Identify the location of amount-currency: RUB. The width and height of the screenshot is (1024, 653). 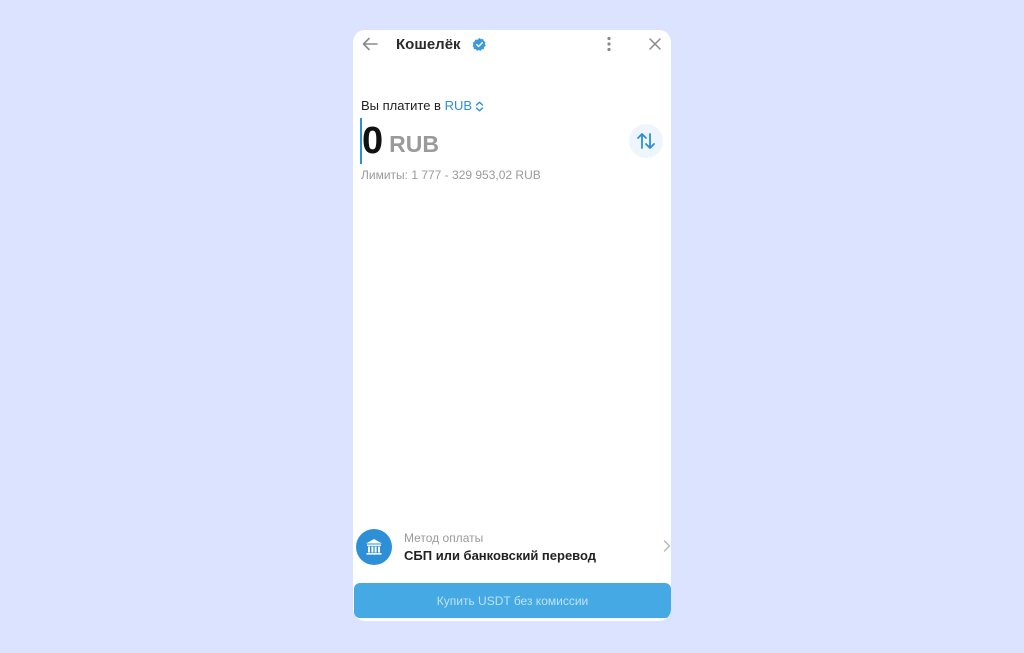
(414, 144).